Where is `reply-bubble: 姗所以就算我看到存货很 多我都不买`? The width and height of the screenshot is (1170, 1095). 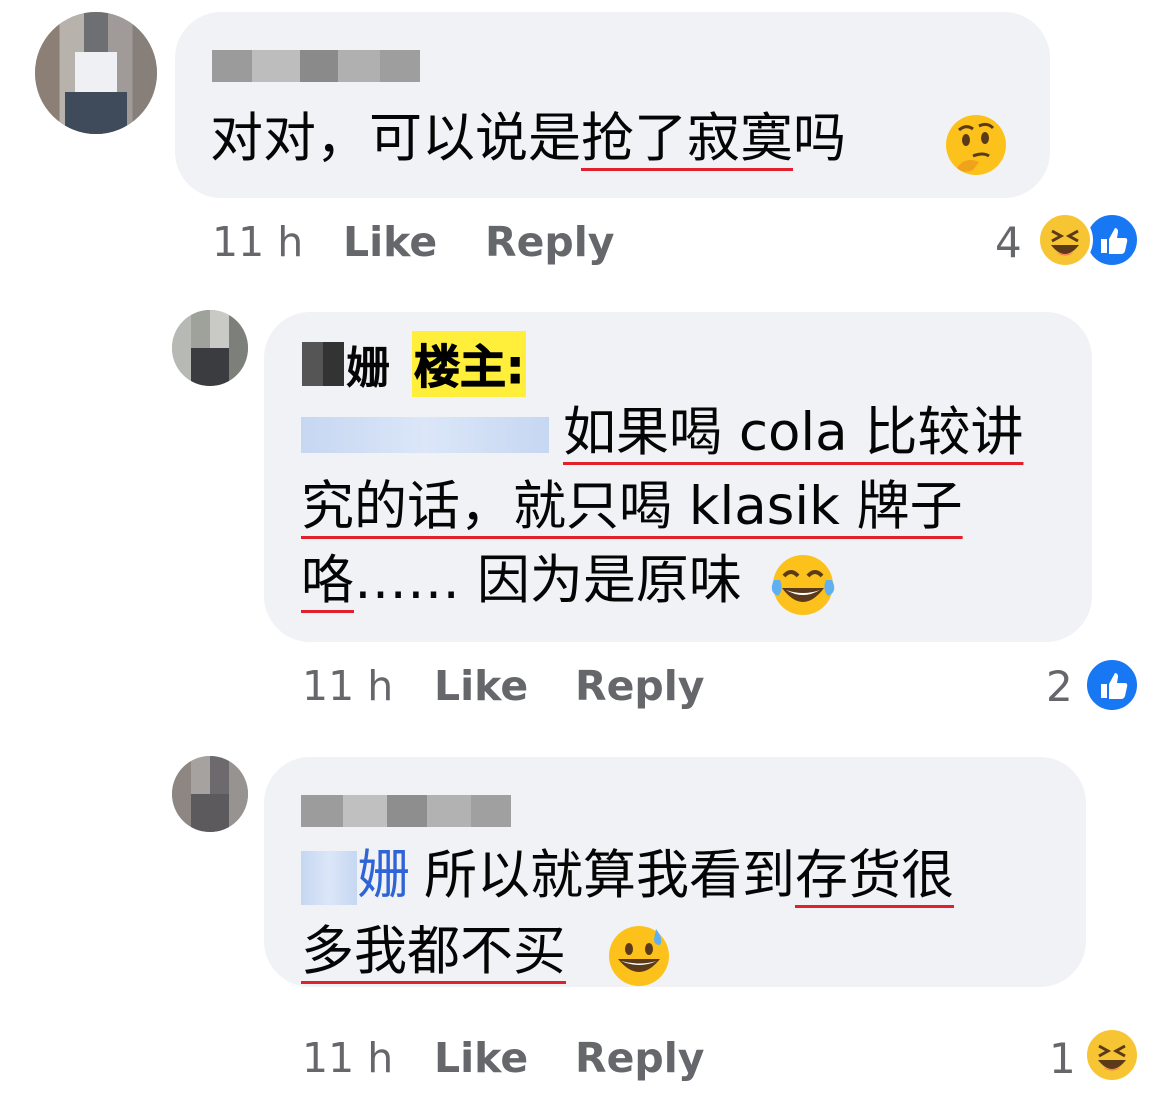 reply-bubble: 姗所以就算我看到存货很 多我都不买 is located at coordinates (675, 872).